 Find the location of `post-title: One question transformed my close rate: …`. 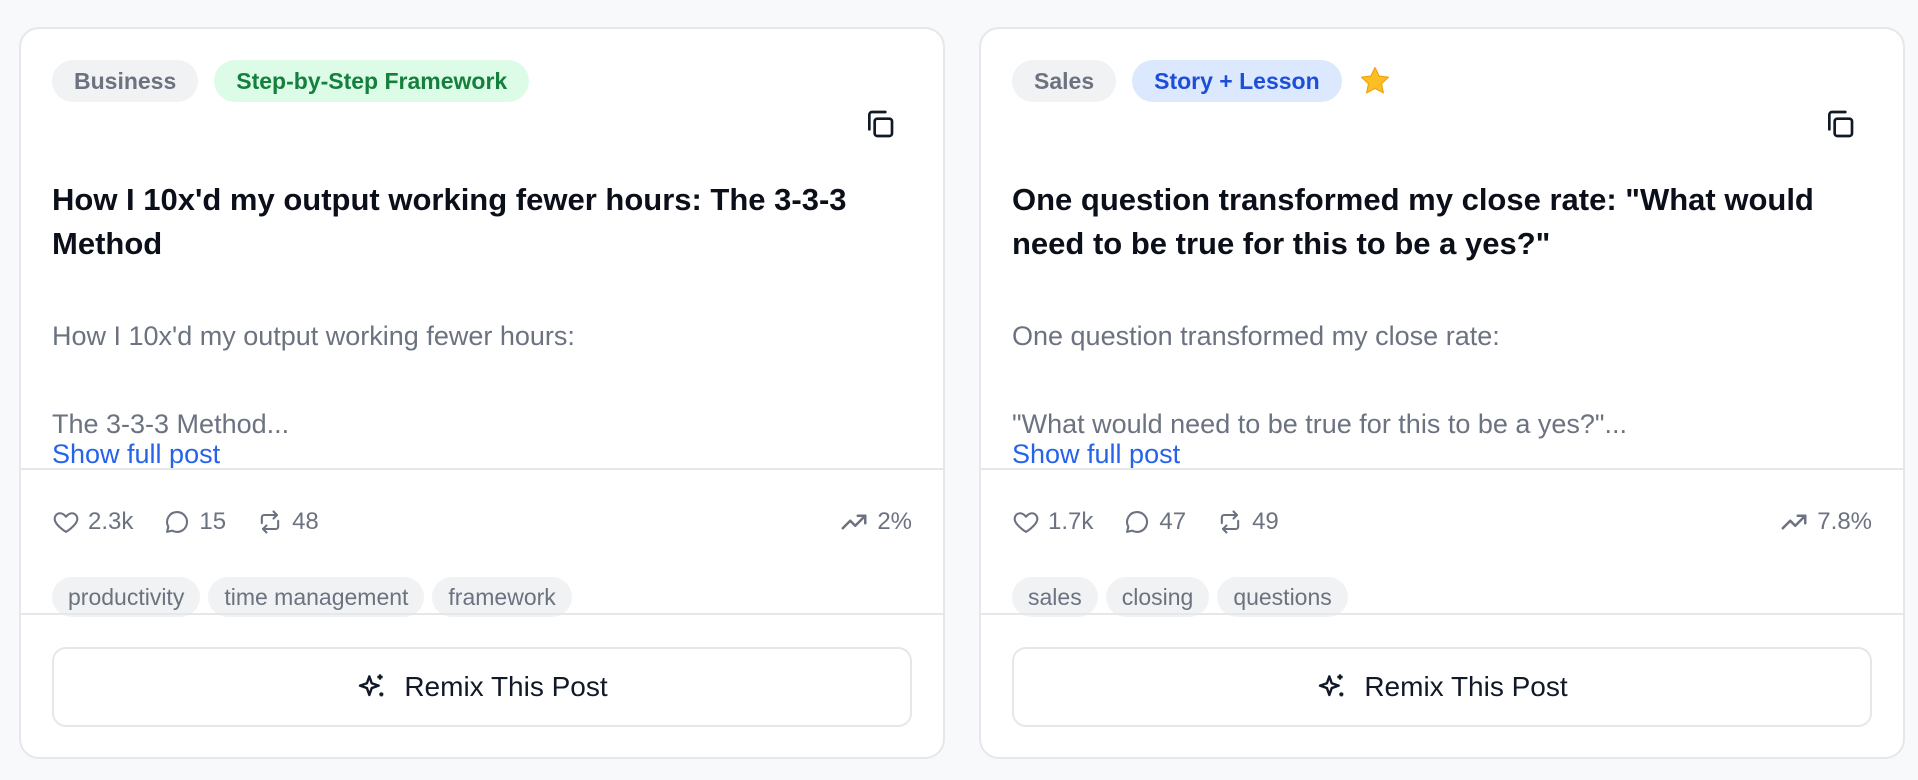

post-title: One question transformed my close rate: … is located at coordinates (1413, 221).